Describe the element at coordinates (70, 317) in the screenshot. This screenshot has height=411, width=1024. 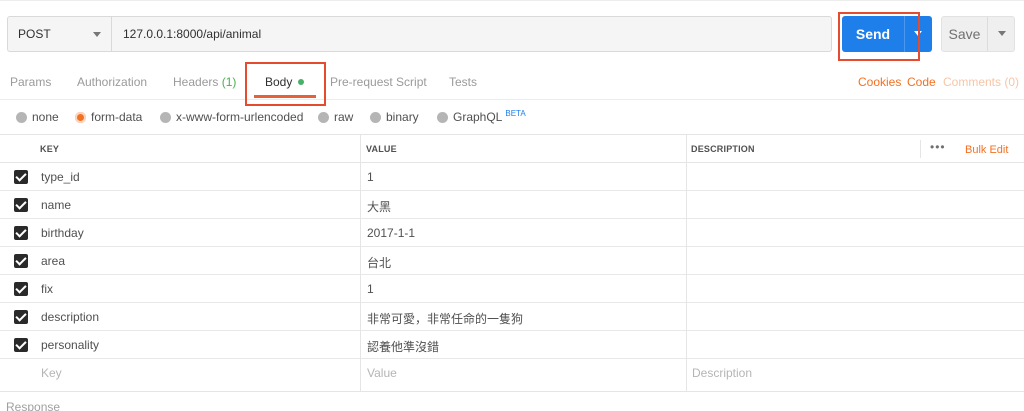
I see `row-key: description` at that location.